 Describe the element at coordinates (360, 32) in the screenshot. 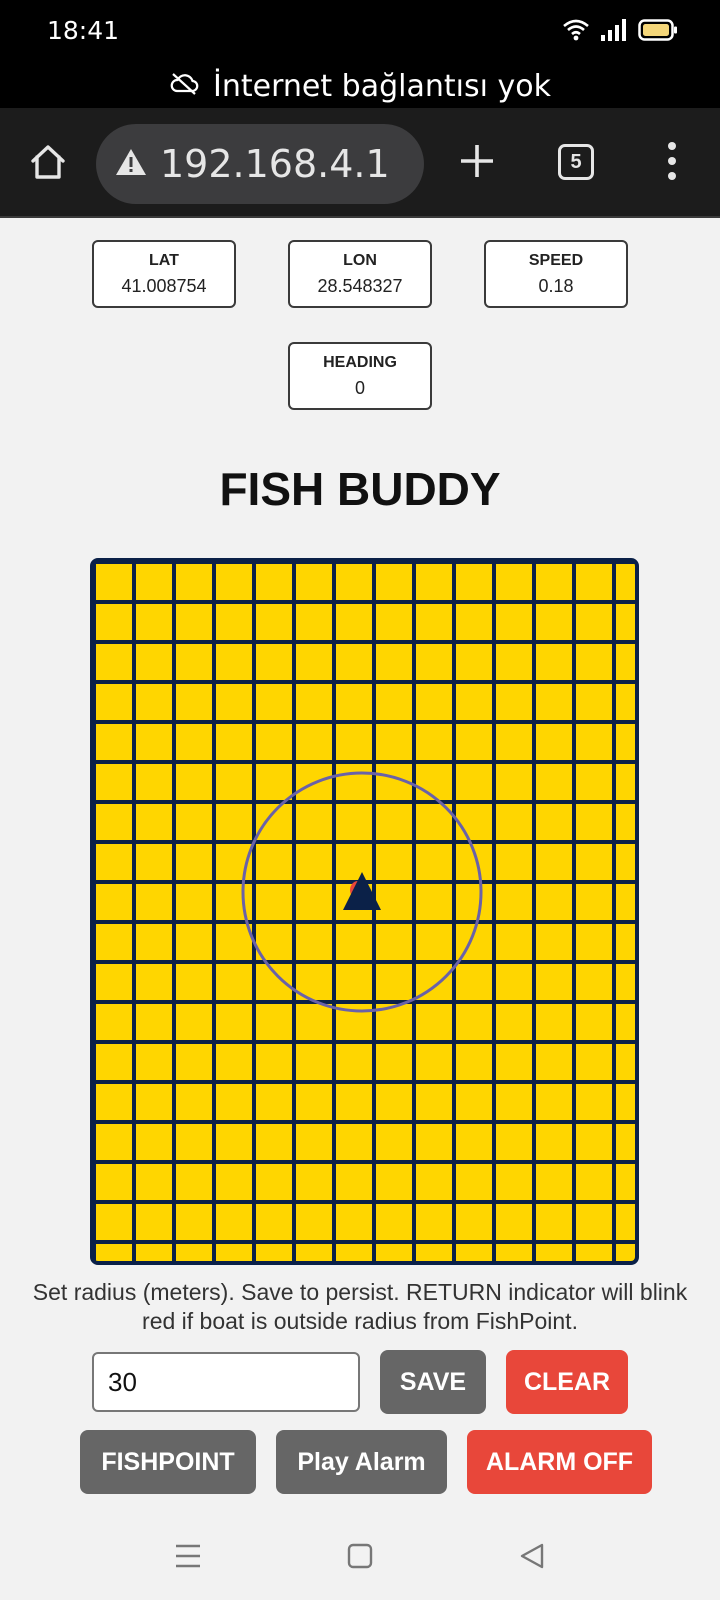

I see `status-bar: 18:41` at that location.